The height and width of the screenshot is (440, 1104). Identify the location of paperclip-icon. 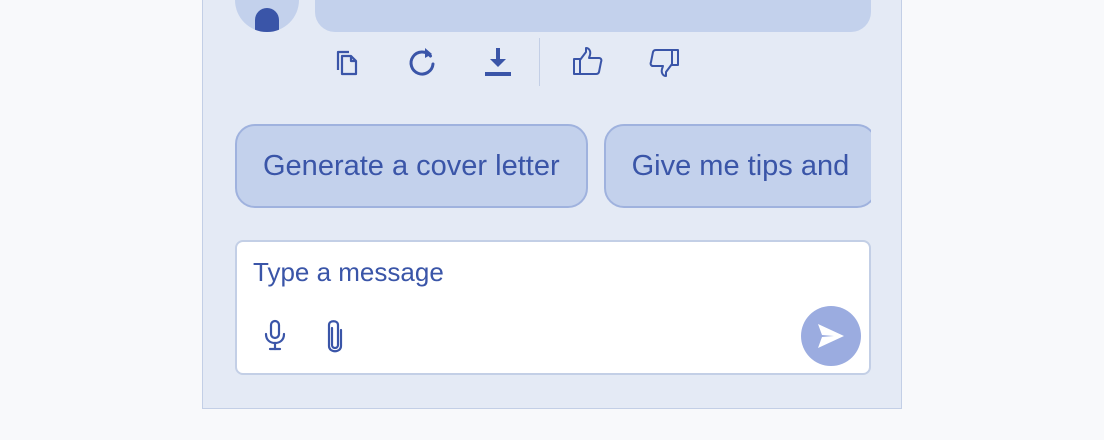
(335, 336).